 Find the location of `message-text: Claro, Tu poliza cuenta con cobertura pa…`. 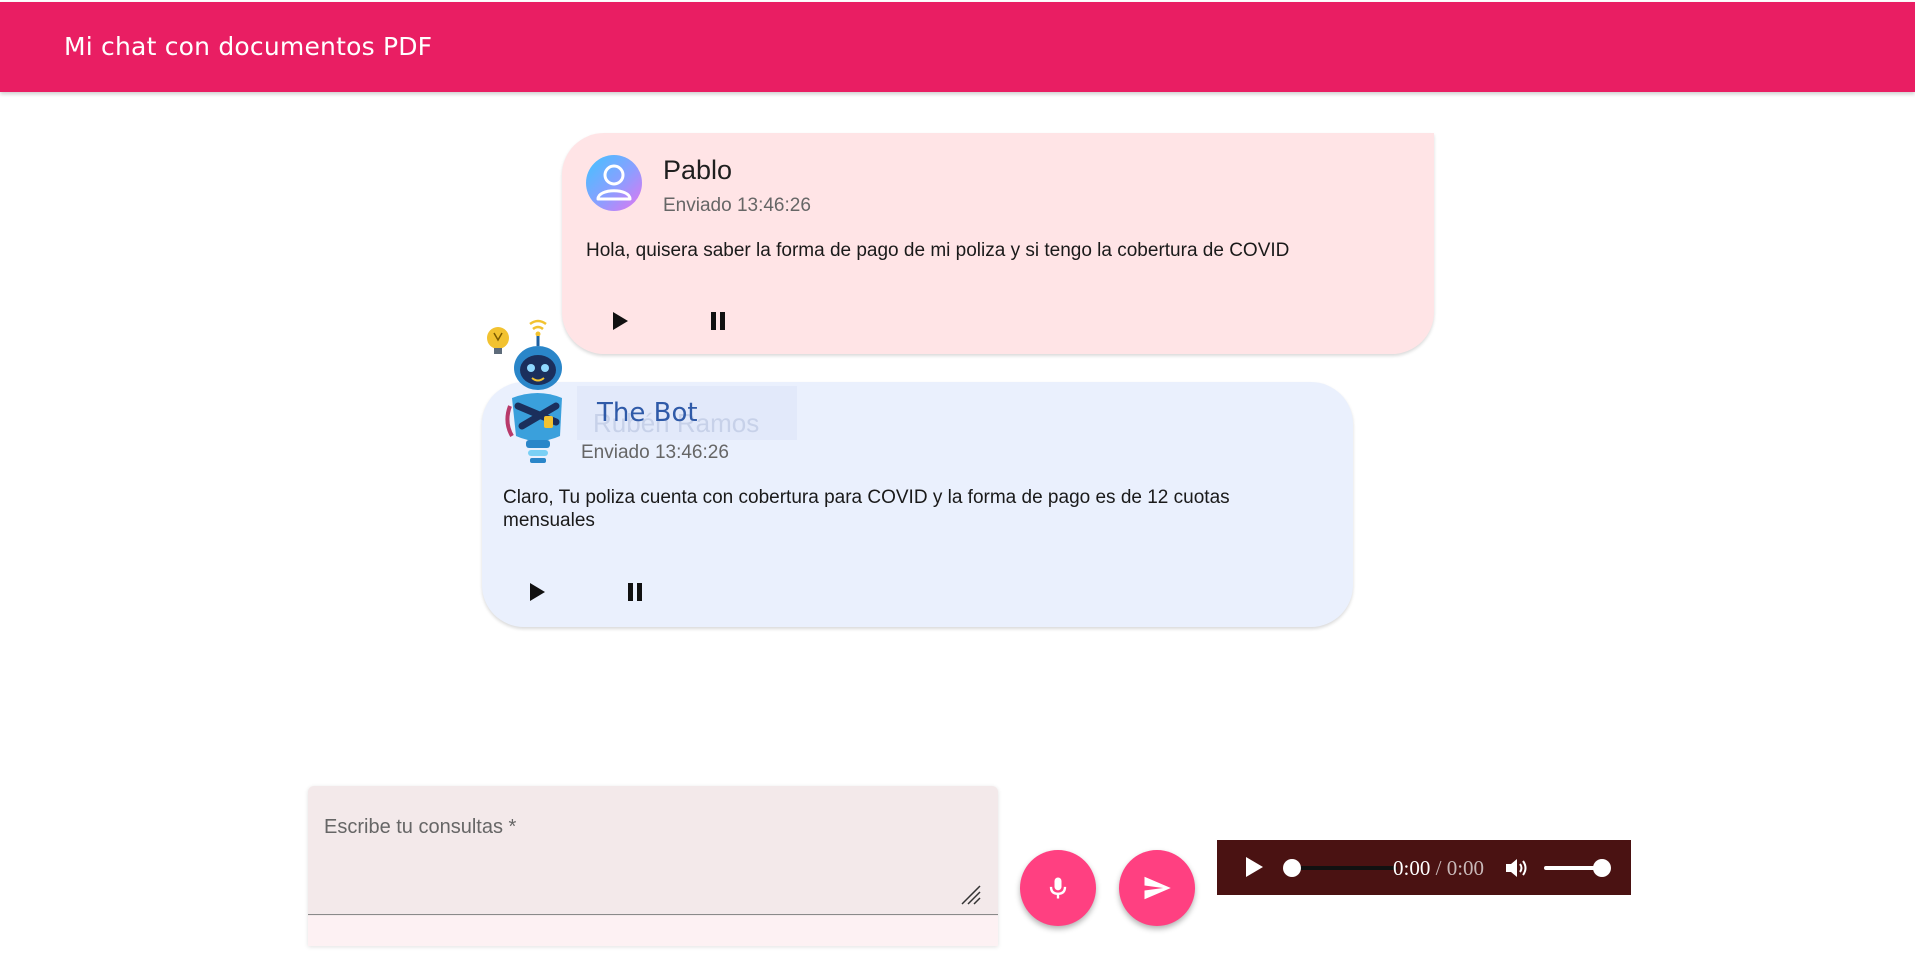

message-text: Claro, Tu poliza cuenta con cobertura pa… is located at coordinates (866, 509).